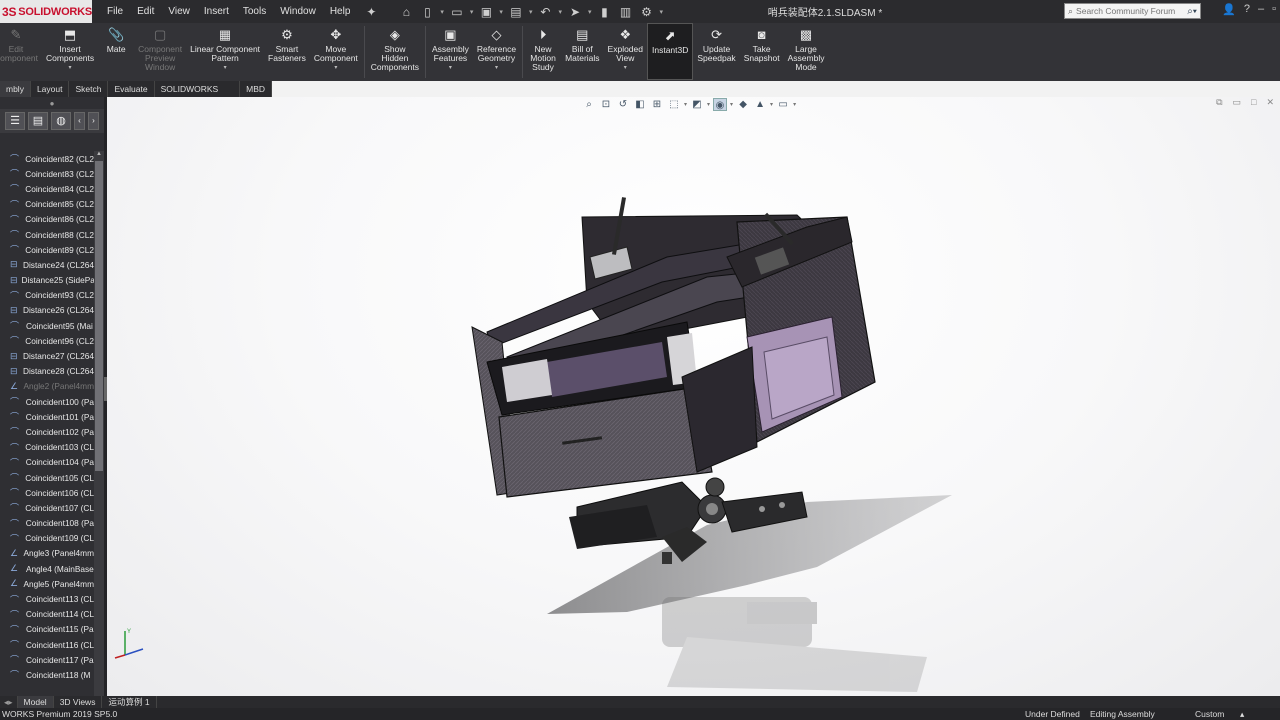  What do you see at coordinates (47, 538) in the screenshot?
I see `tree-item: ⌒ Coincident109 (CL` at bounding box center [47, 538].